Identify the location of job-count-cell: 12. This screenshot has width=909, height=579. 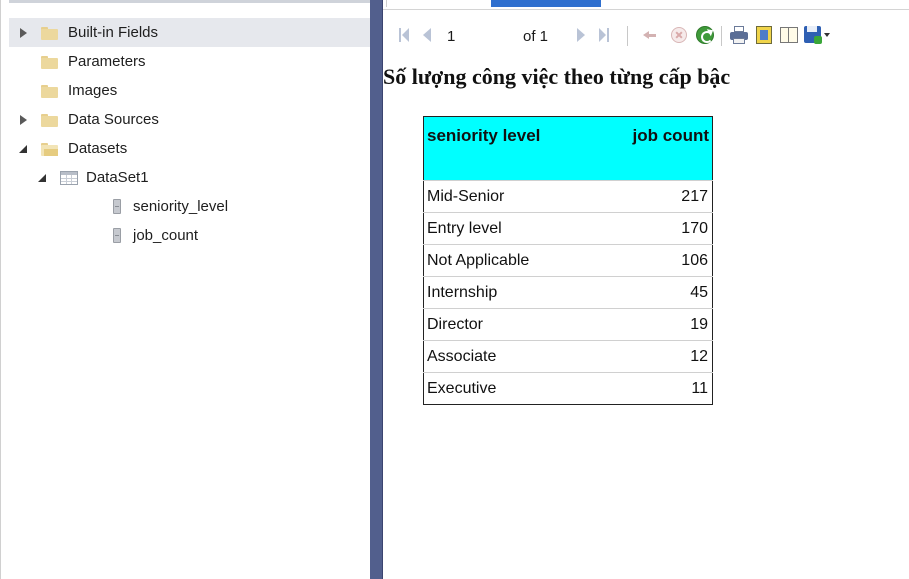
(653, 356).